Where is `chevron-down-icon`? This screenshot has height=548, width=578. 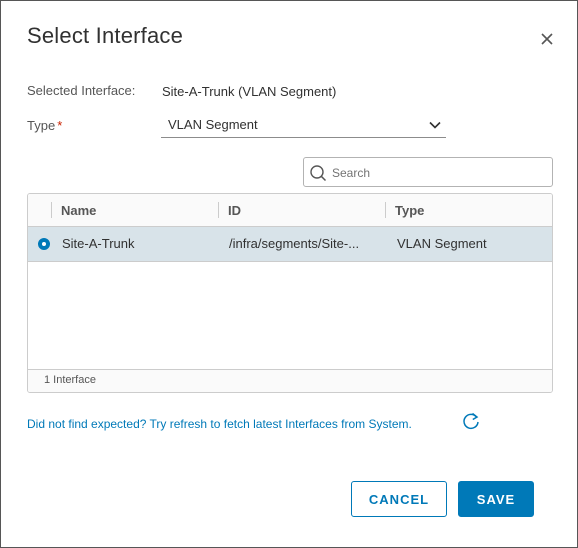 chevron-down-icon is located at coordinates (435, 125).